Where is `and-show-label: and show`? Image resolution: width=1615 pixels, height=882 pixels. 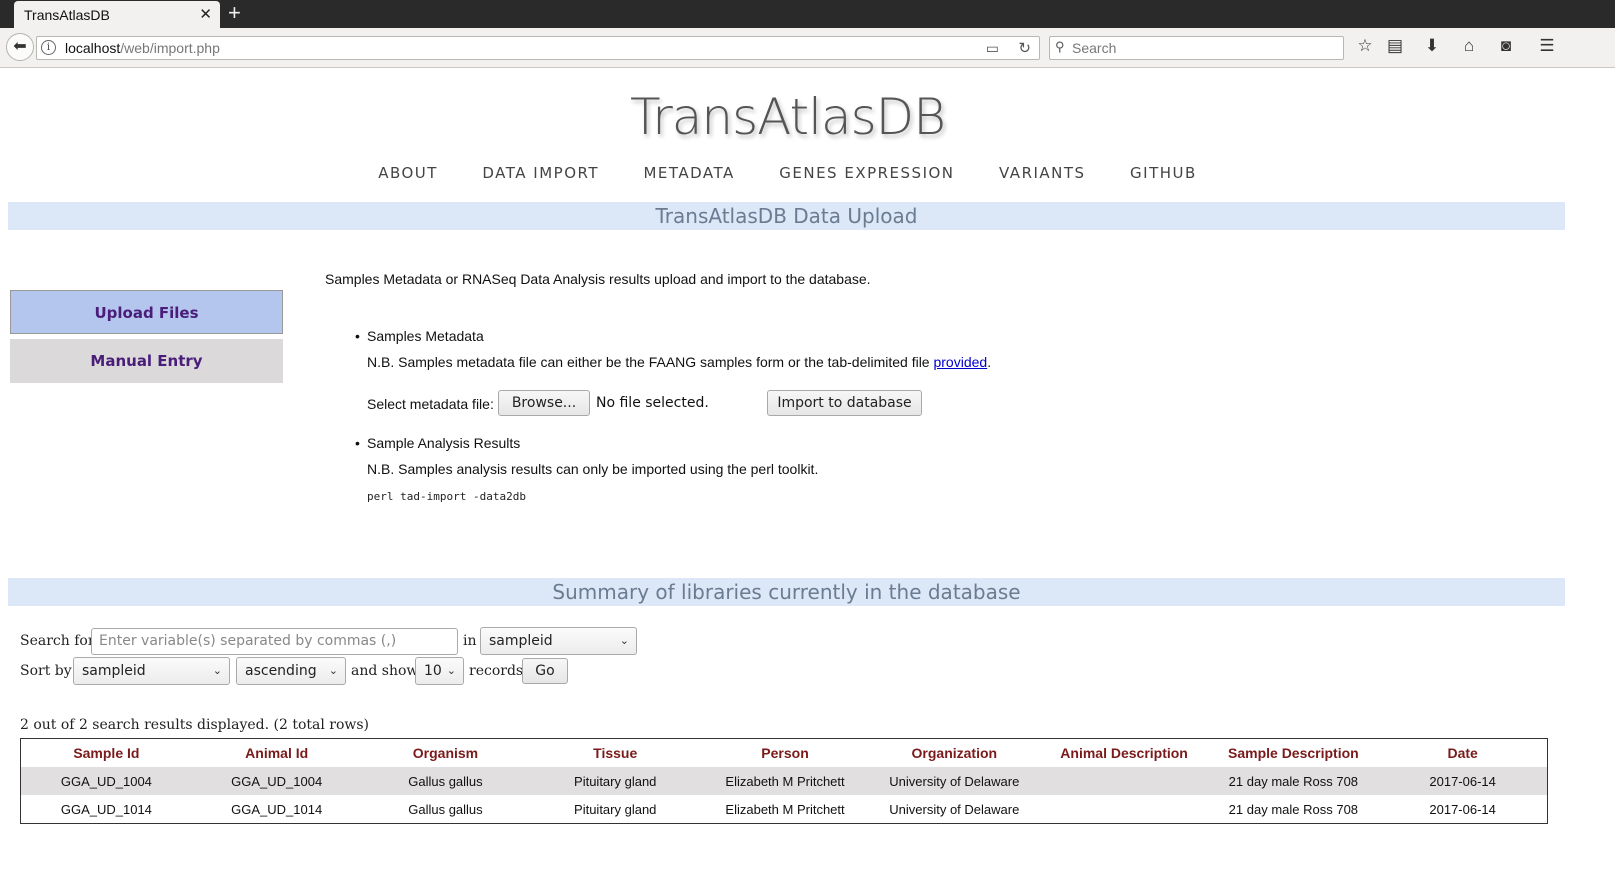
and-show-label: and show is located at coordinates (385, 671).